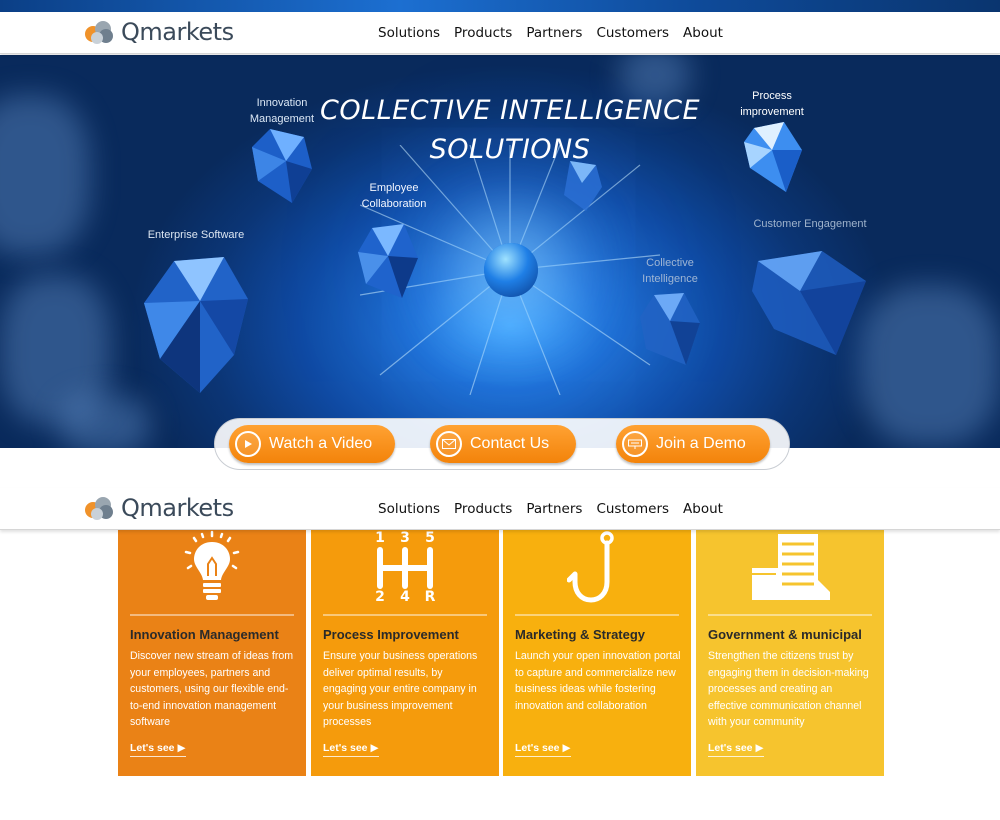 The height and width of the screenshot is (820, 1000). Describe the element at coordinates (321, 443) in the screenshot. I see `watch-video-label: Watch a Video` at that location.